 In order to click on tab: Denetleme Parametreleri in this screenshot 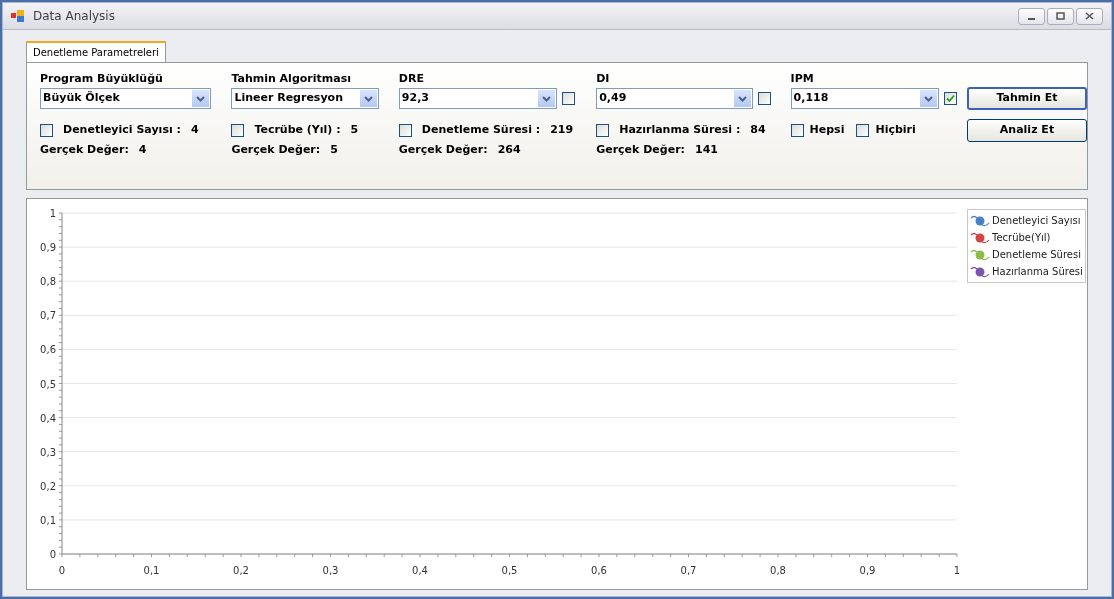, I will do `click(96, 52)`.